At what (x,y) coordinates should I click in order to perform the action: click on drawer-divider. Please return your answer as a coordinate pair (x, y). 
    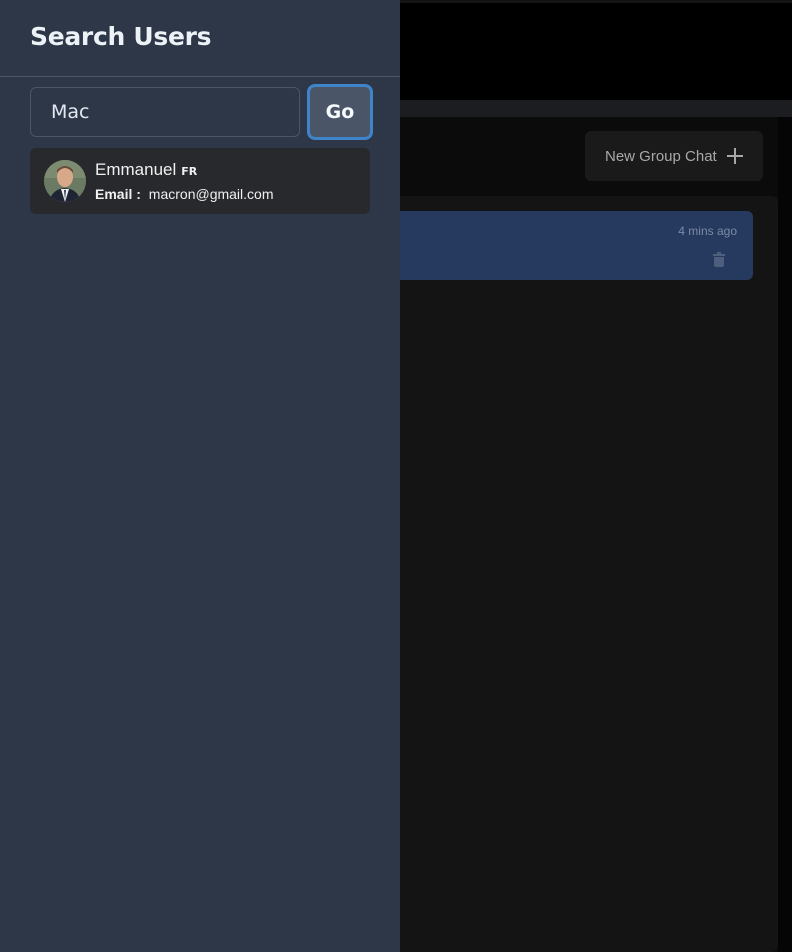
    Looking at the image, I should click on (200, 76).